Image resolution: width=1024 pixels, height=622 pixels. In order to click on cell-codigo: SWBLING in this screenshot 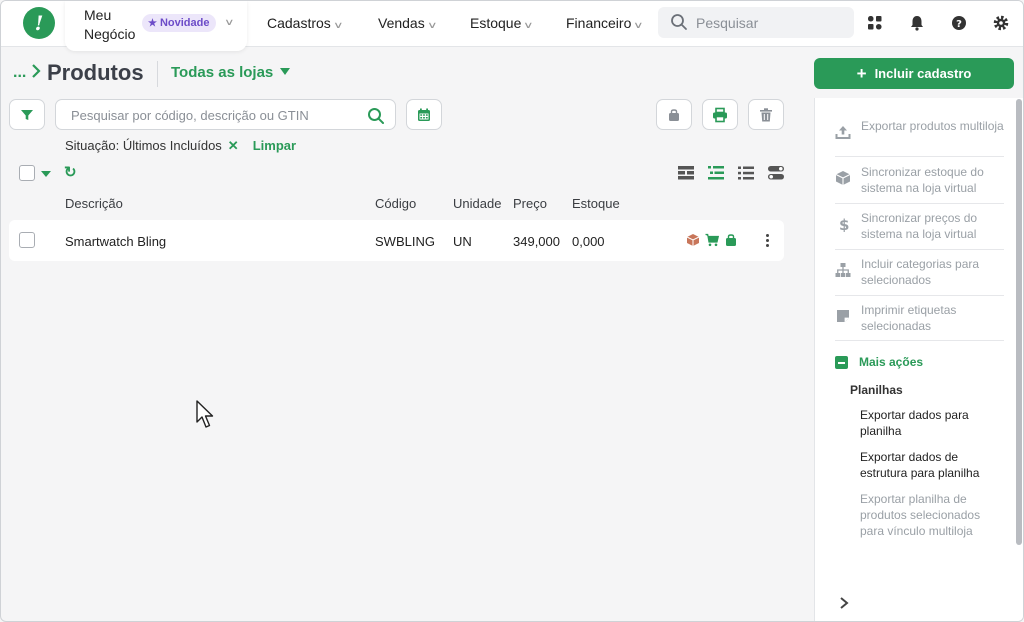, I will do `click(405, 241)`.